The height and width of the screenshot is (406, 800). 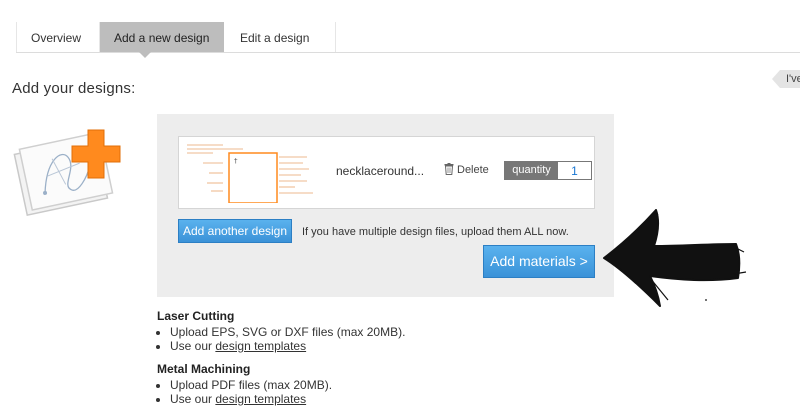 What do you see at coordinates (74, 88) in the screenshot?
I see `page-heading: Add your designs:` at bounding box center [74, 88].